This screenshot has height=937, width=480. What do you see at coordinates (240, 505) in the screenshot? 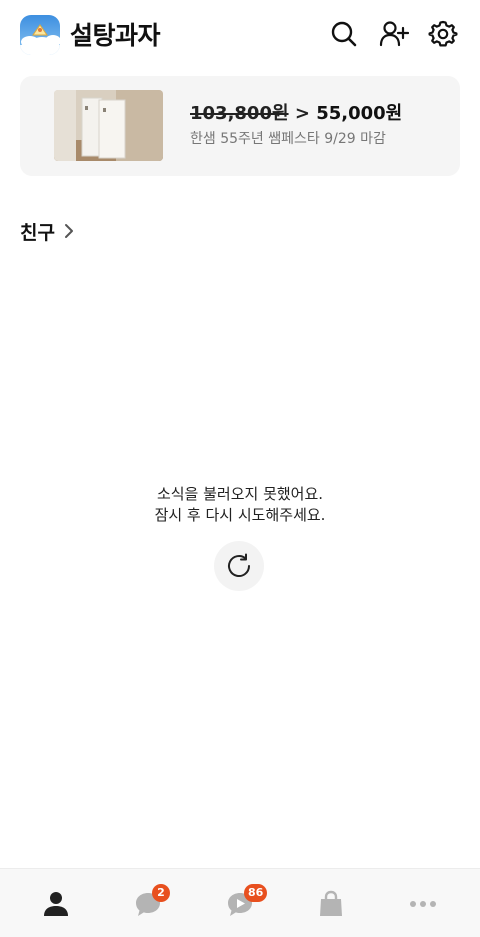
I see `error-message: 소식을 불러오지 못했어요. 잠시 후 다시 시도해주세요.` at bounding box center [240, 505].